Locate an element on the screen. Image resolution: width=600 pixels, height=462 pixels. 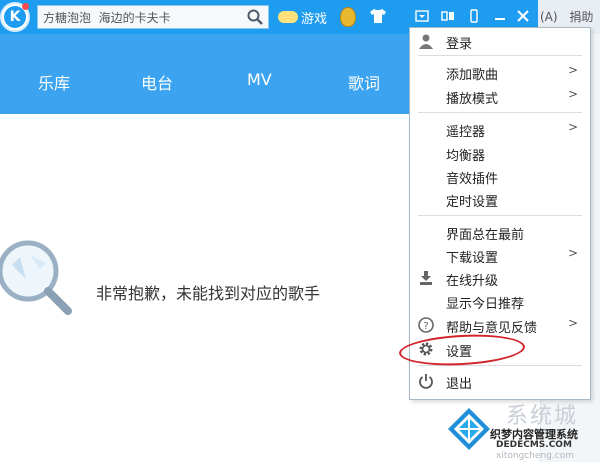
menu-item-daily-recommend: 显示今日推荐 is located at coordinates (500, 301).